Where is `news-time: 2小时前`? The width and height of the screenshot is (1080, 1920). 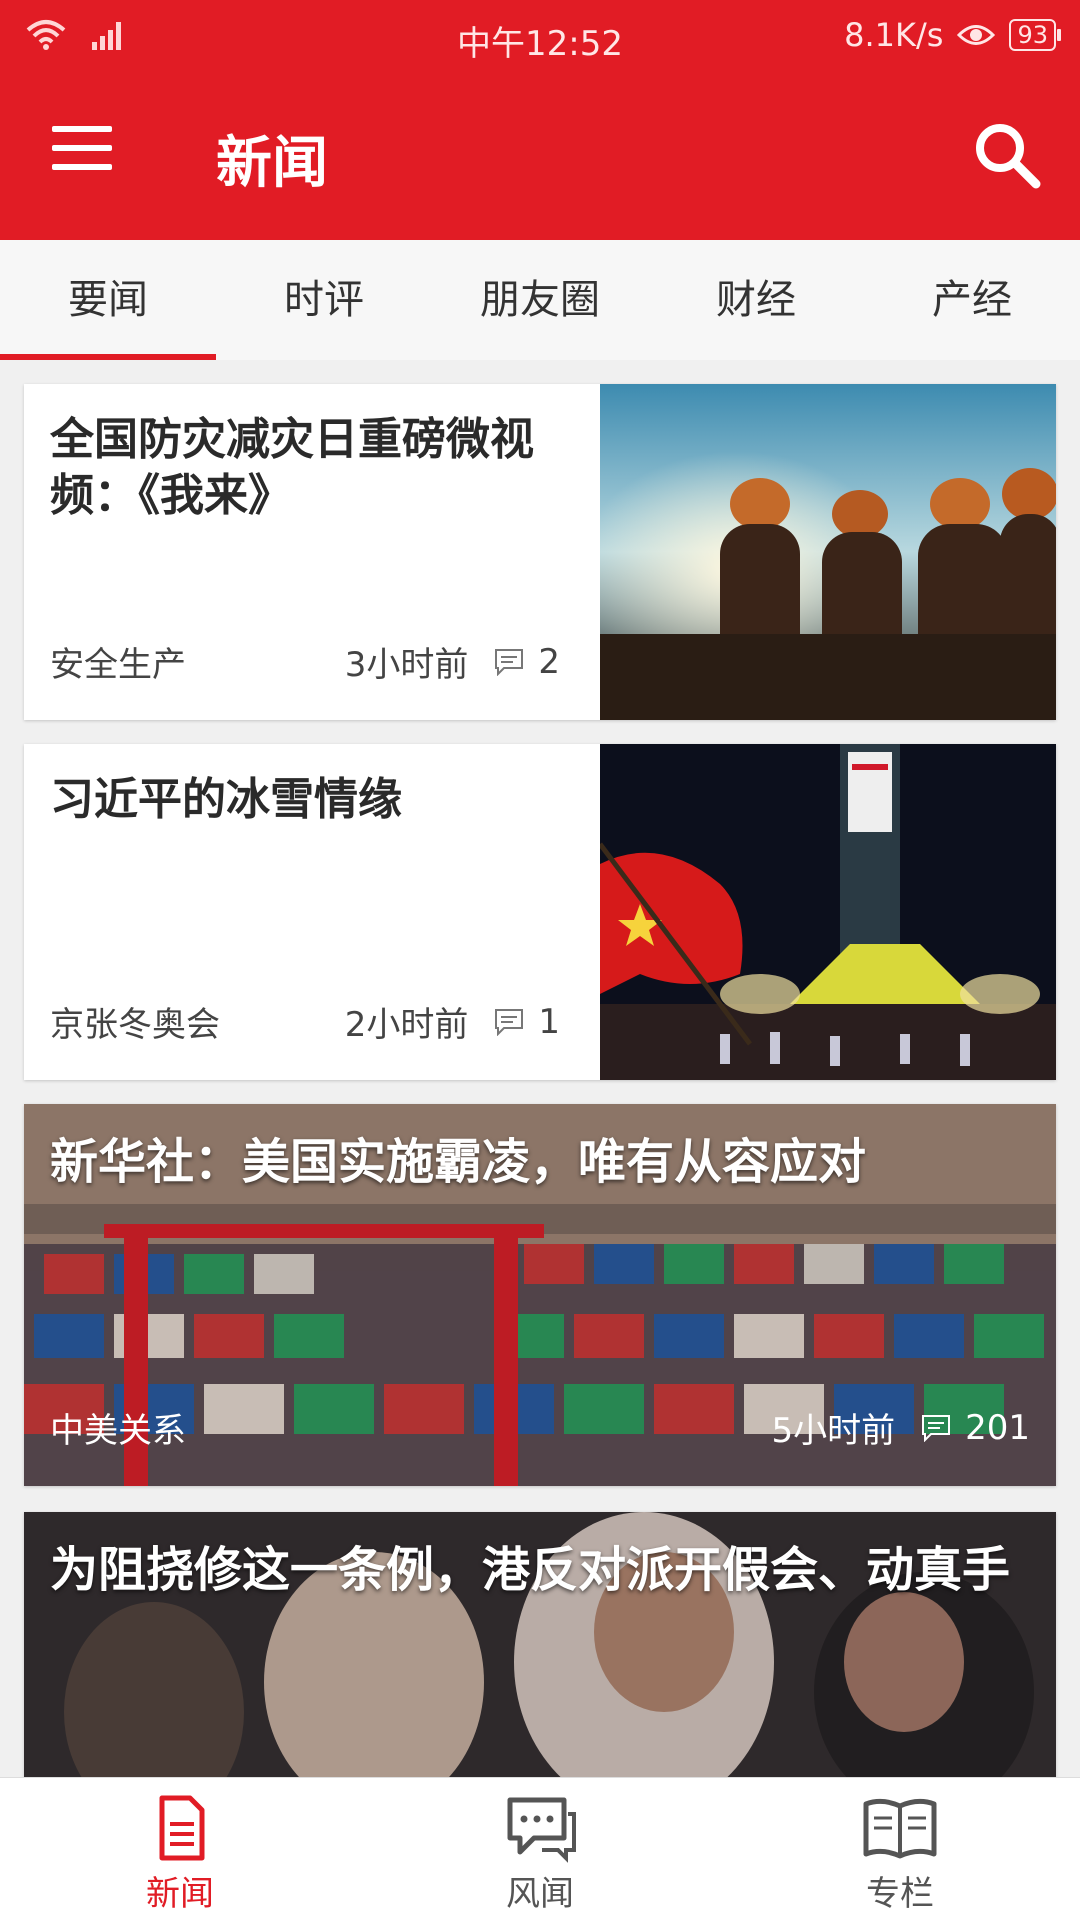 news-time: 2小时前 is located at coordinates (406, 1025).